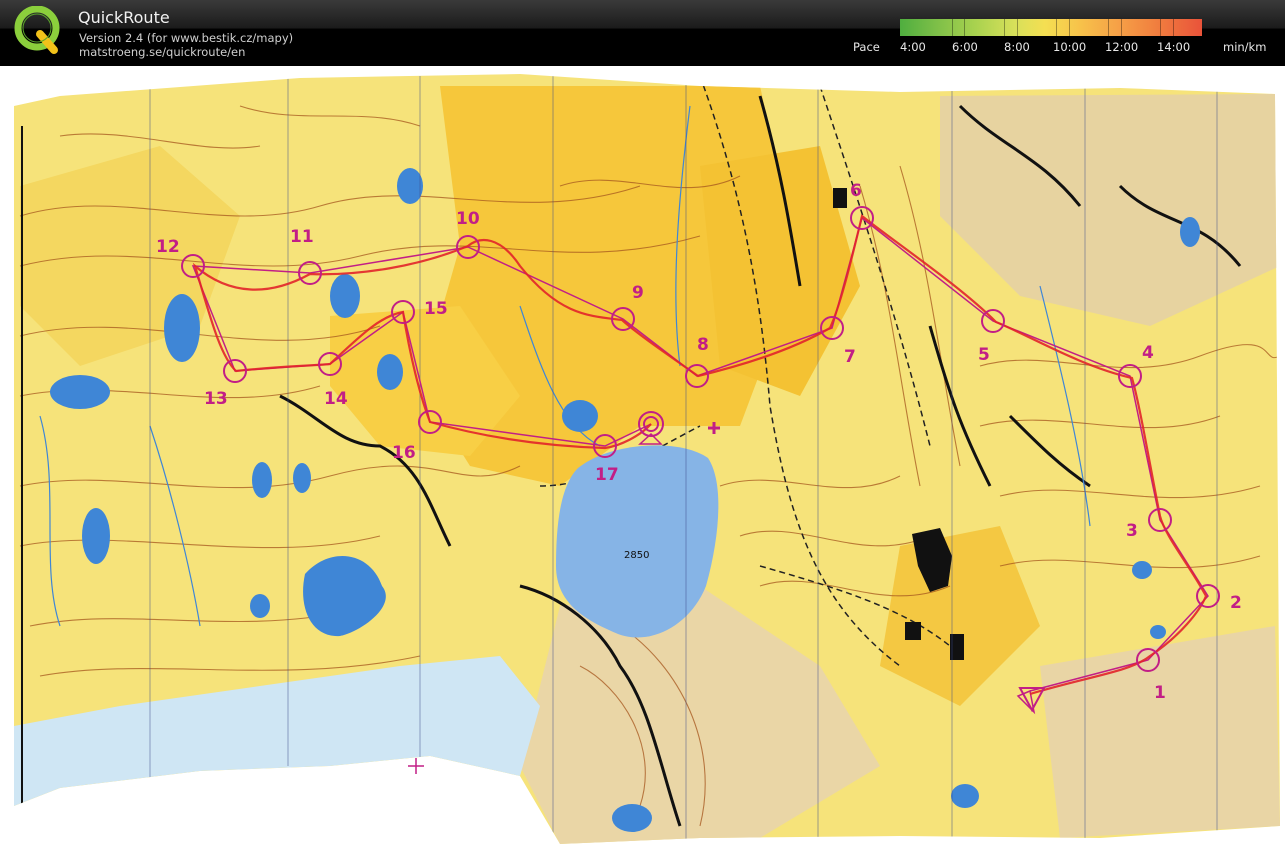  Describe the element at coordinates (1245, 47) in the screenshot. I see `pace-unit: min/km` at that location.